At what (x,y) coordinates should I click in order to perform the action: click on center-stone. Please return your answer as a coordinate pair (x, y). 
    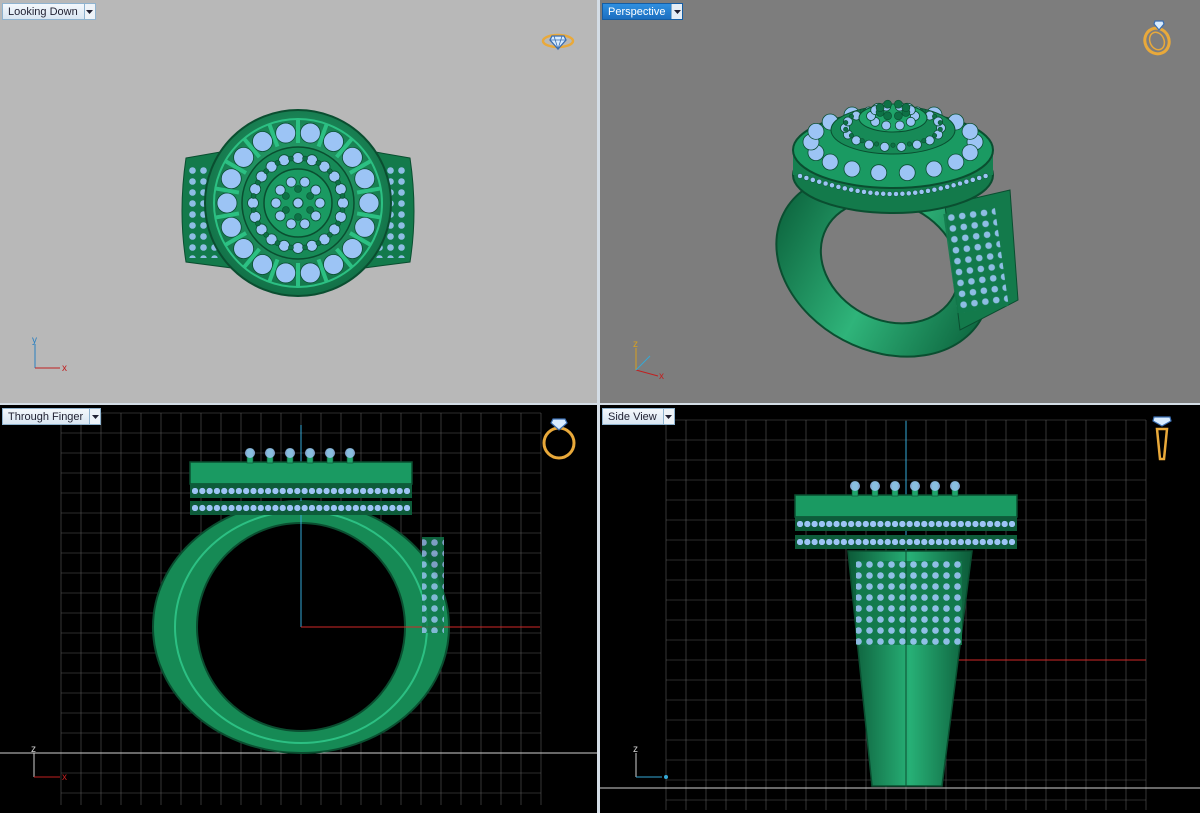
    Looking at the image, I should click on (298, 203).